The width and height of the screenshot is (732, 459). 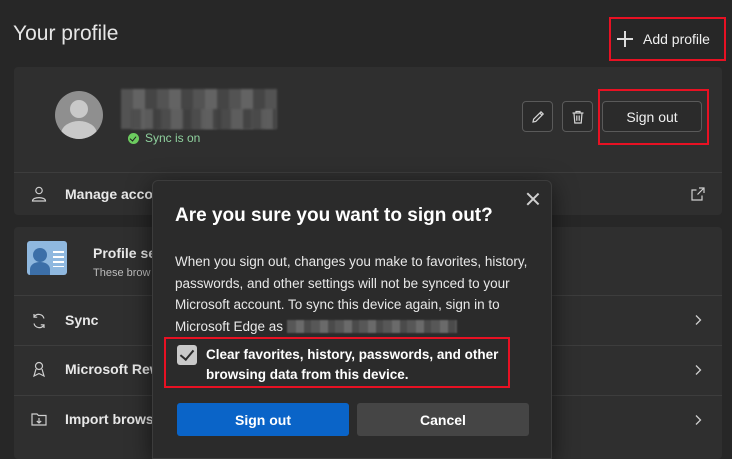 I want to click on profile-settings-subtitle: These brow, so click(x=122, y=273).